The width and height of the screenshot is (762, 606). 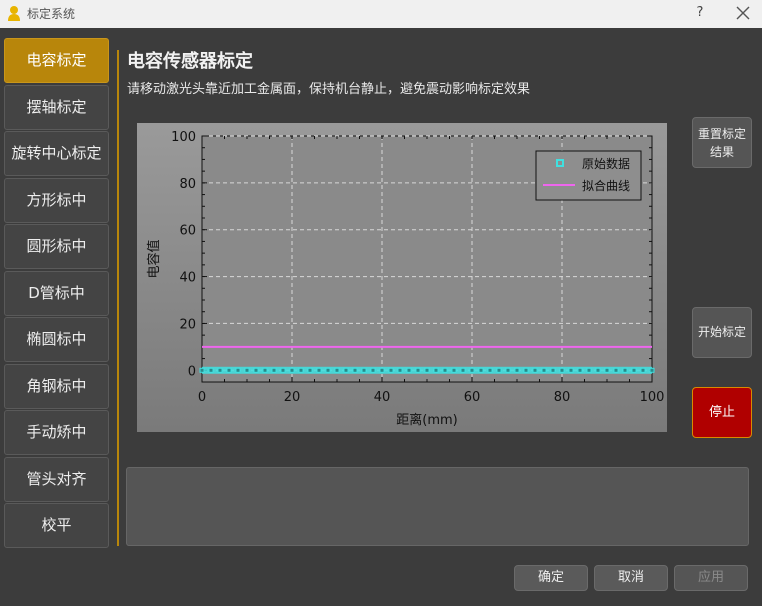 I want to click on title-bar: 标定系统 ?, so click(x=381, y=14).